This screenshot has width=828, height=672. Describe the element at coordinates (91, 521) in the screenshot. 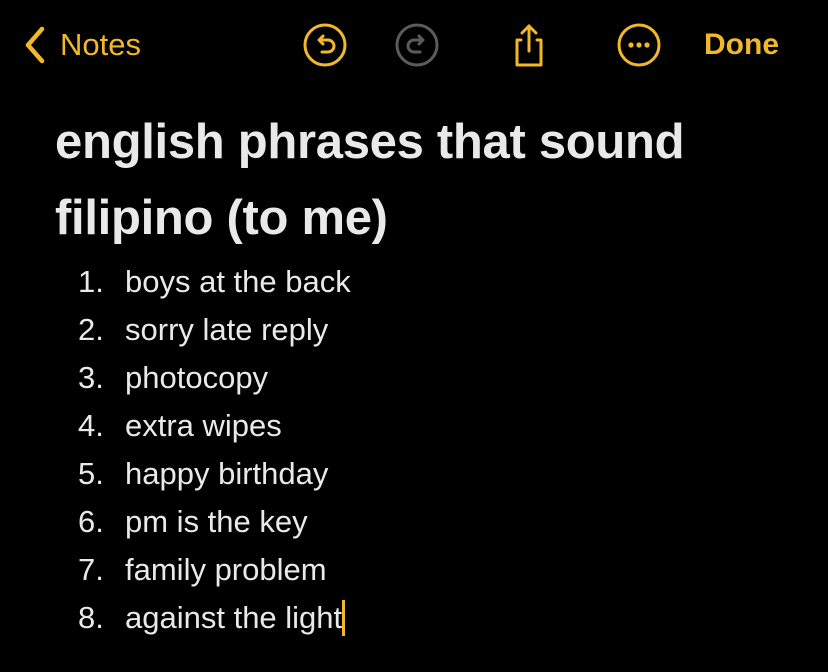

I see `list-item-number: 6.` at that location.